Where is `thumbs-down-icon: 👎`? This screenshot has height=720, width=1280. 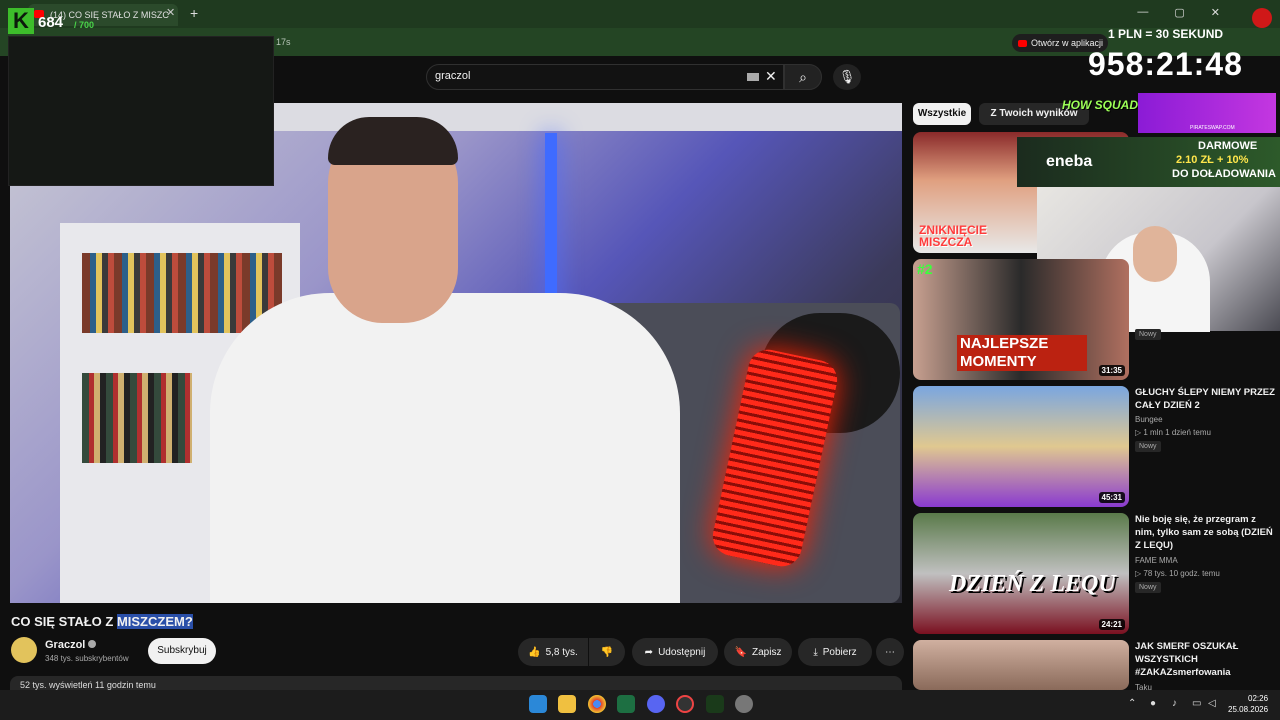
thumbs-down-icon: 👎 is located at coordinates (607, 652).